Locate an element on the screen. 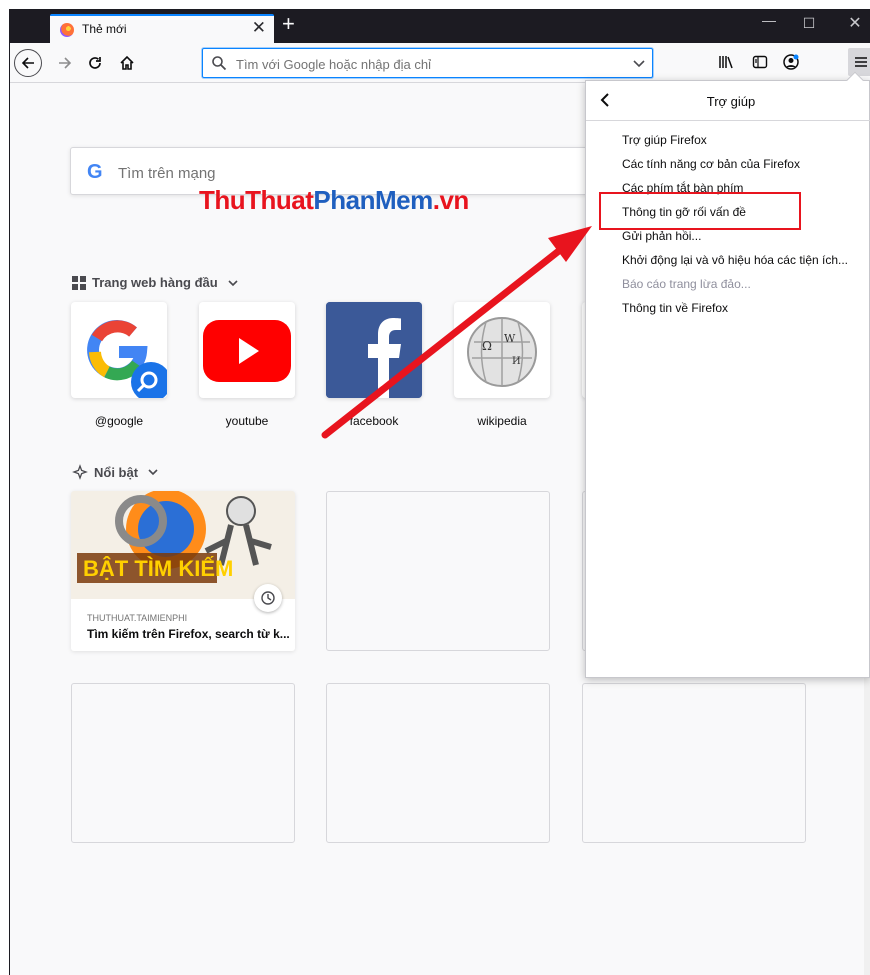 This screenshot has width=870, height=975. grid-icon is located at coordinates (79, 282).